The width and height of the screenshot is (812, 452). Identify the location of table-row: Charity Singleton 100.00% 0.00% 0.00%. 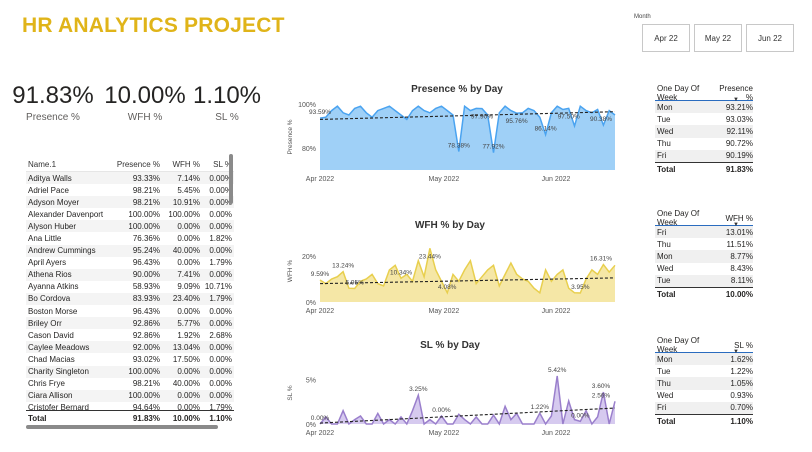
(130, 371).